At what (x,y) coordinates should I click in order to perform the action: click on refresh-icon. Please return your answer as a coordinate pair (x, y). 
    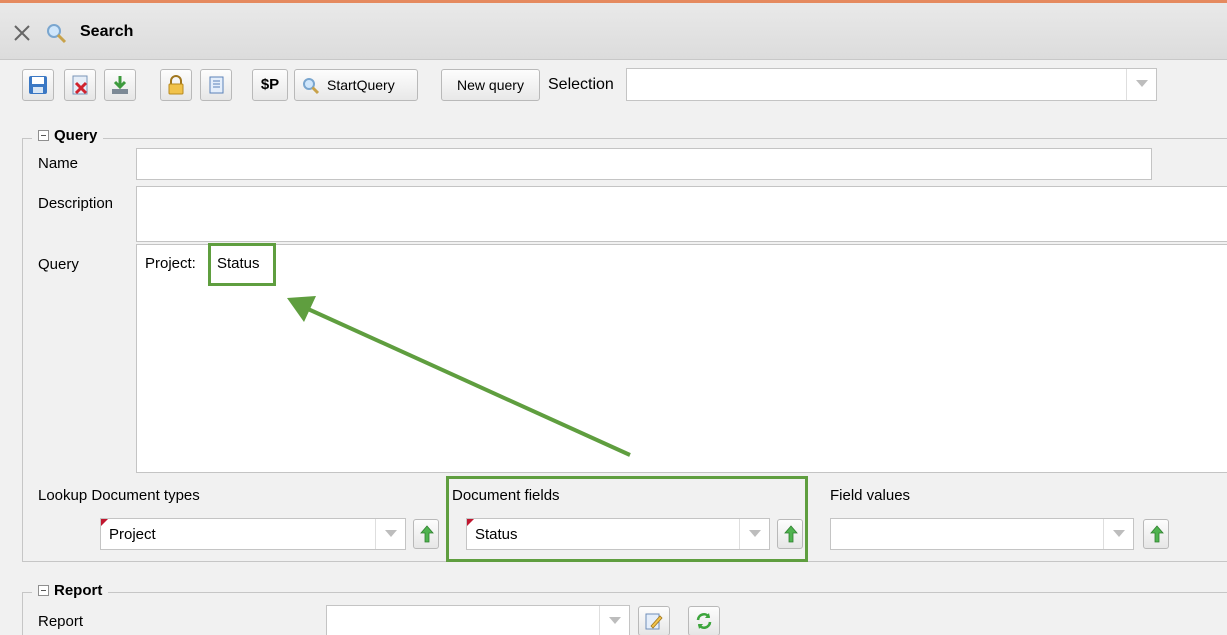
    Looking at the image, I should click on (704, 621).